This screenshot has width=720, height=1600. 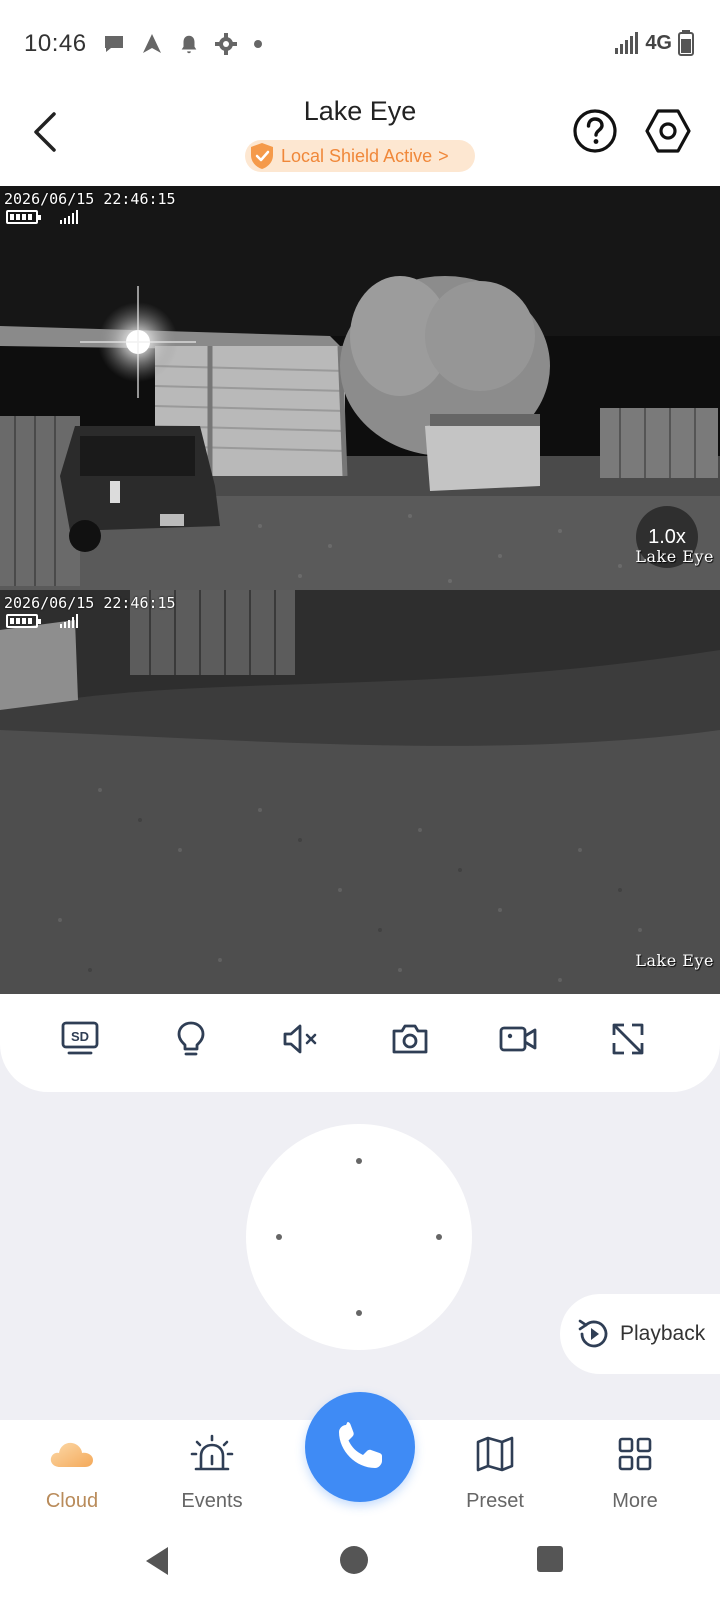 I want to click on hexagon-settings-icon, so click(x=668, y=131).